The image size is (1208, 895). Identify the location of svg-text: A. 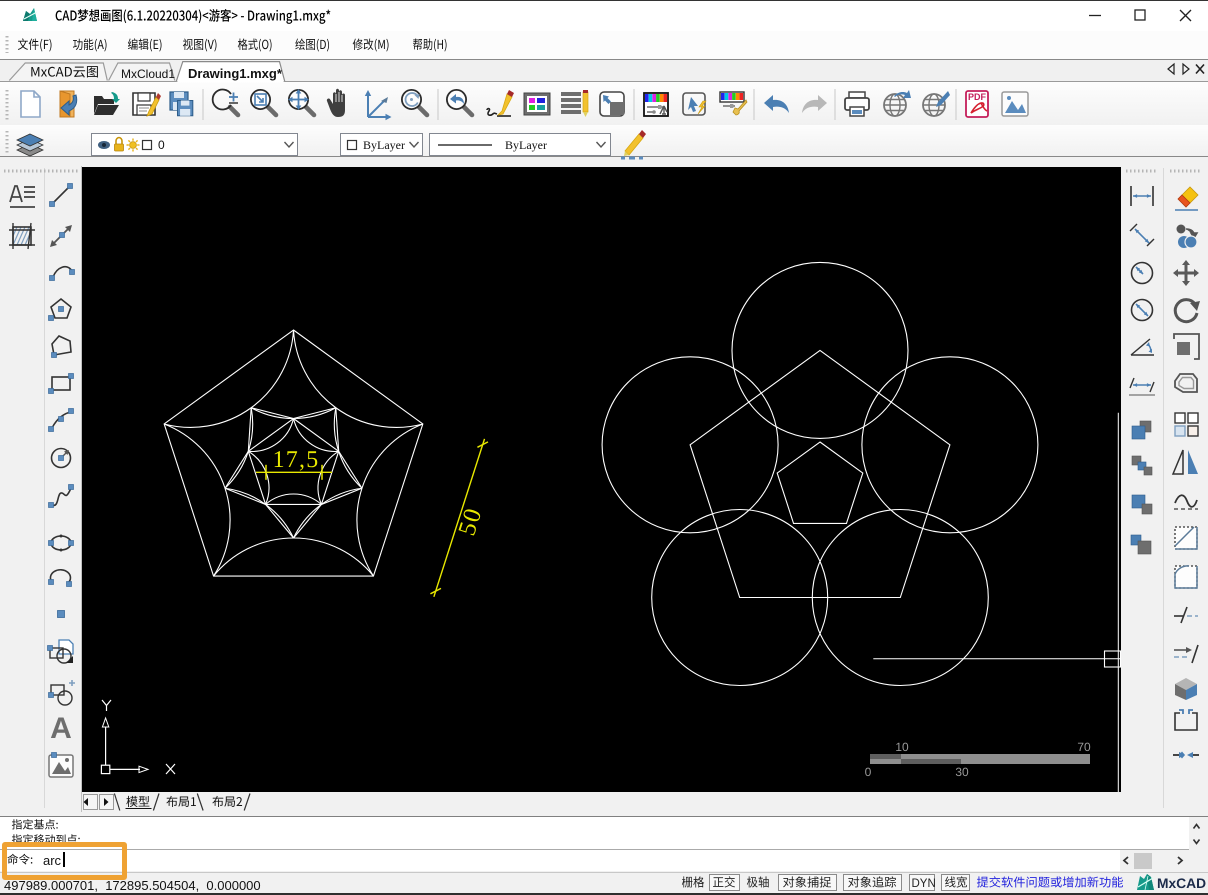
(61, 728).